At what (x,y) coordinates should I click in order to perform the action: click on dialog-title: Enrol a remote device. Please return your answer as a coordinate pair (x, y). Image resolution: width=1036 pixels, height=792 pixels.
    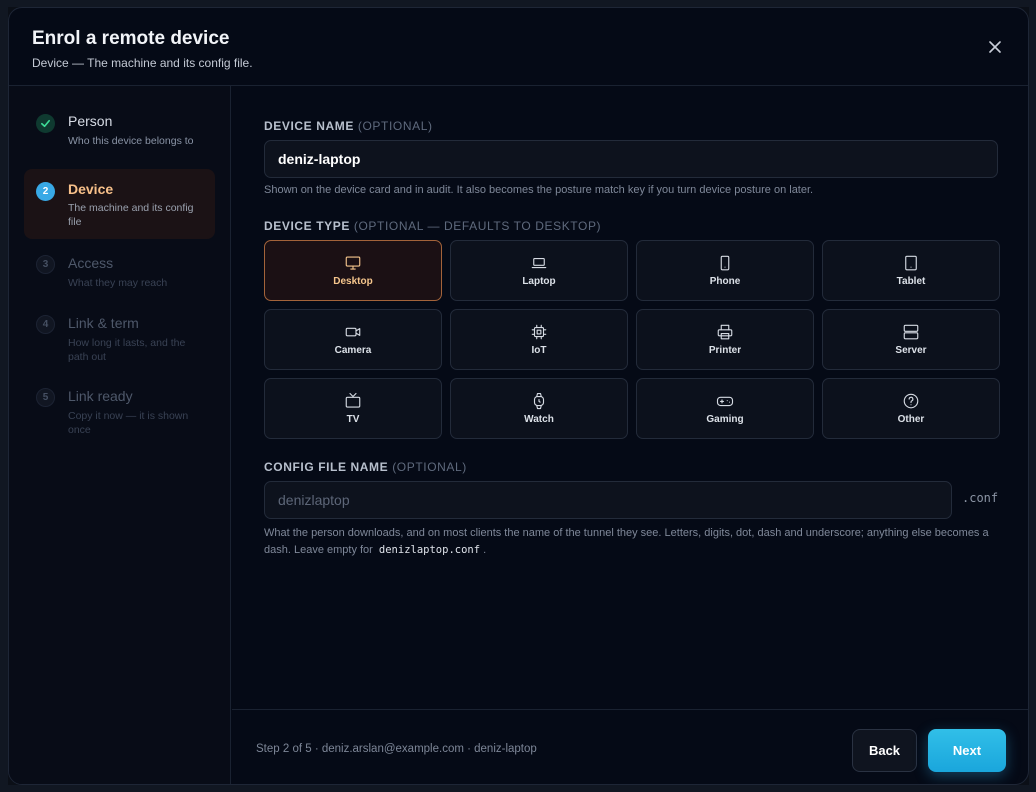
    Looking at the image, I should click on (131, 38).